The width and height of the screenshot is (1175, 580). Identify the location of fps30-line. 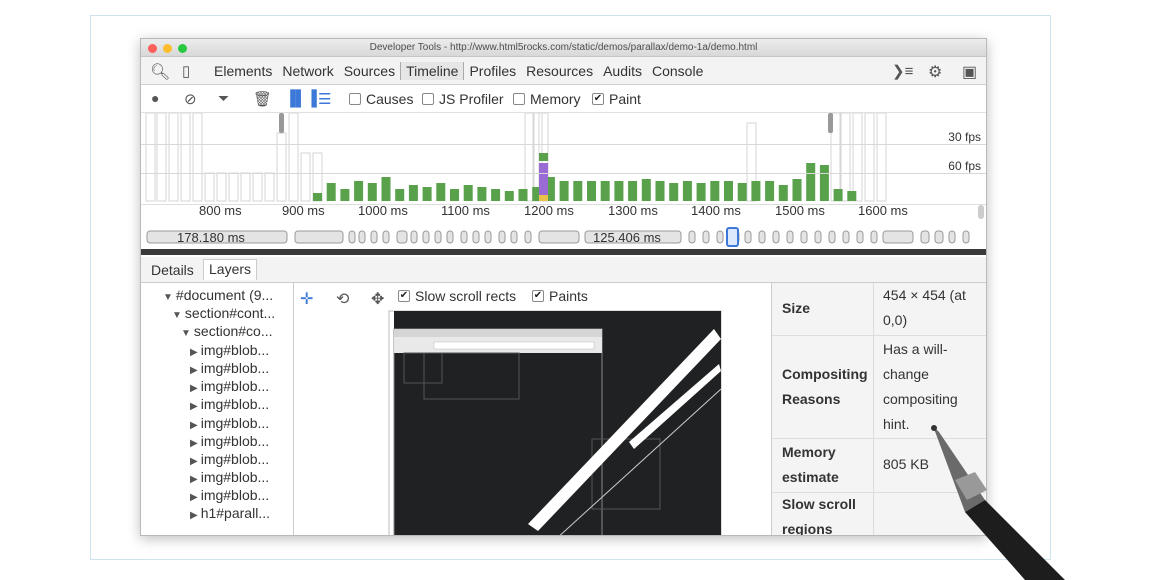
(563, 144).